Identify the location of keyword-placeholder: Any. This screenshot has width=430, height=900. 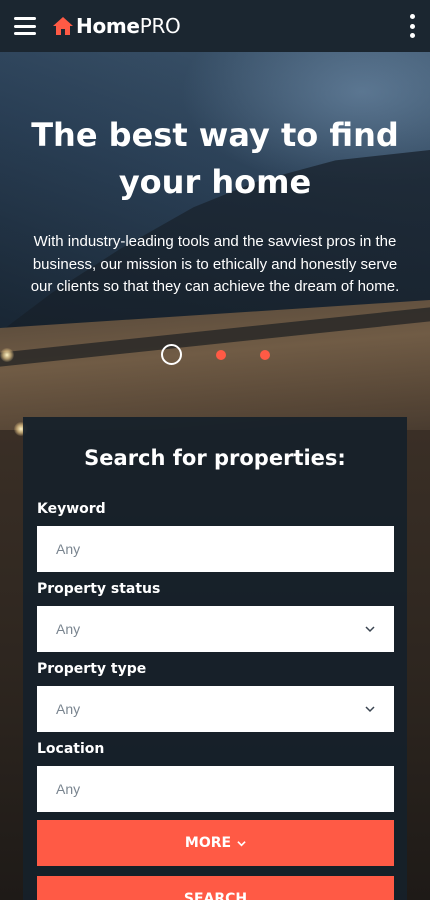
(68, 549).